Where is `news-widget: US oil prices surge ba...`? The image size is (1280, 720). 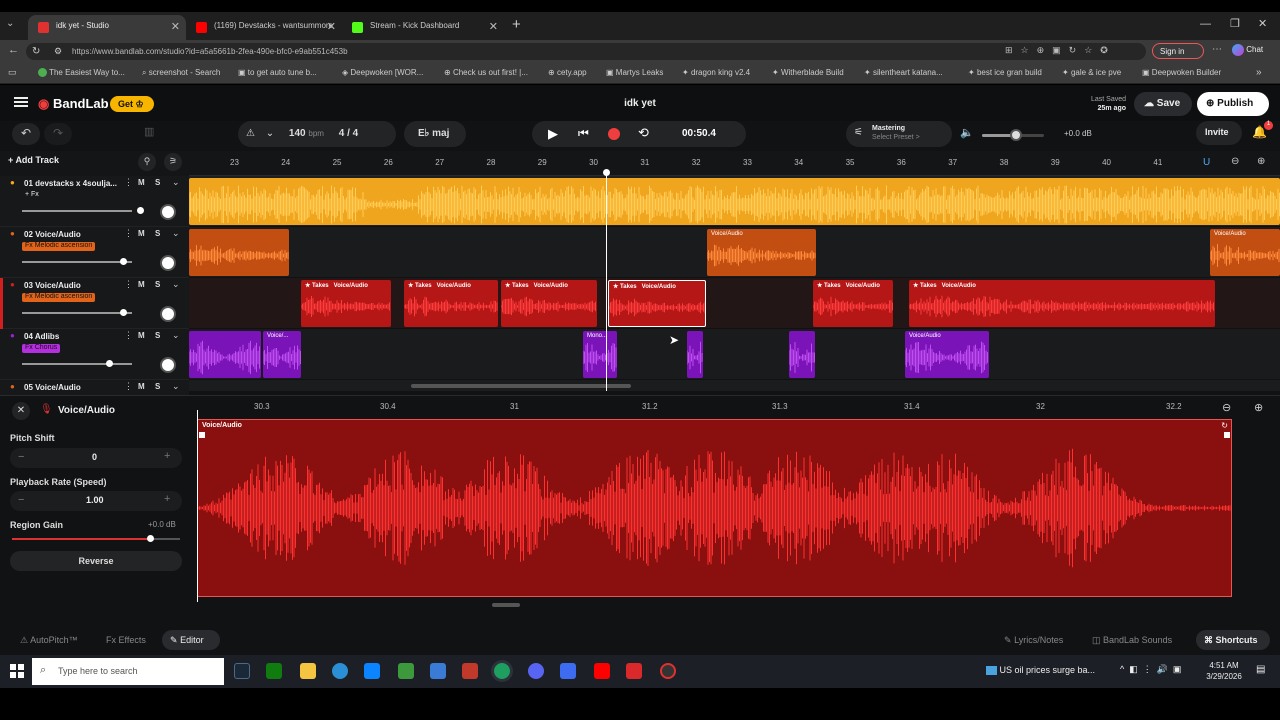 news-widget: US oil prices surge ba... is located at coordinates (1040, 670).